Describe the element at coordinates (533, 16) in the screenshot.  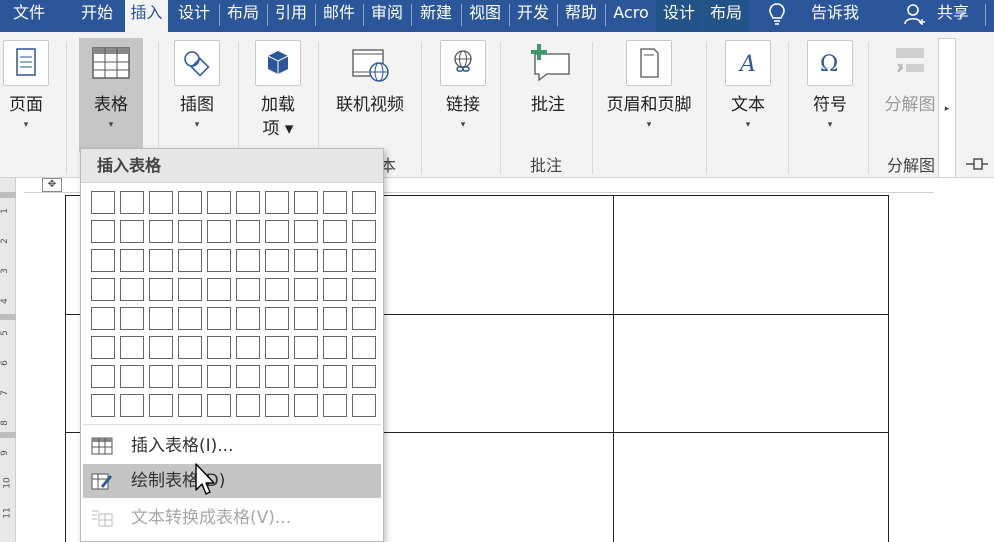
I see `tab-developer: 开发` at that location.